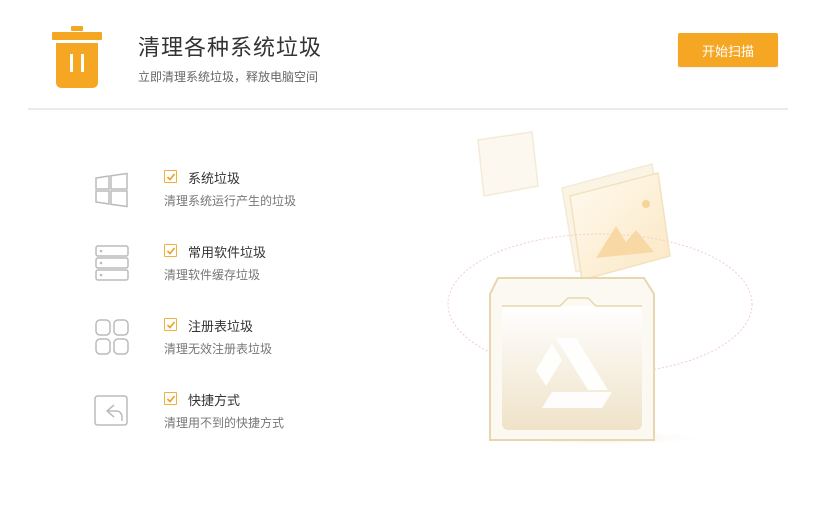 The width and height of the screenshot is (815, 506). What do you see at coordinates (112, 264) in the screenshot?
I see `database-icon` at bounding box center [112, 264].